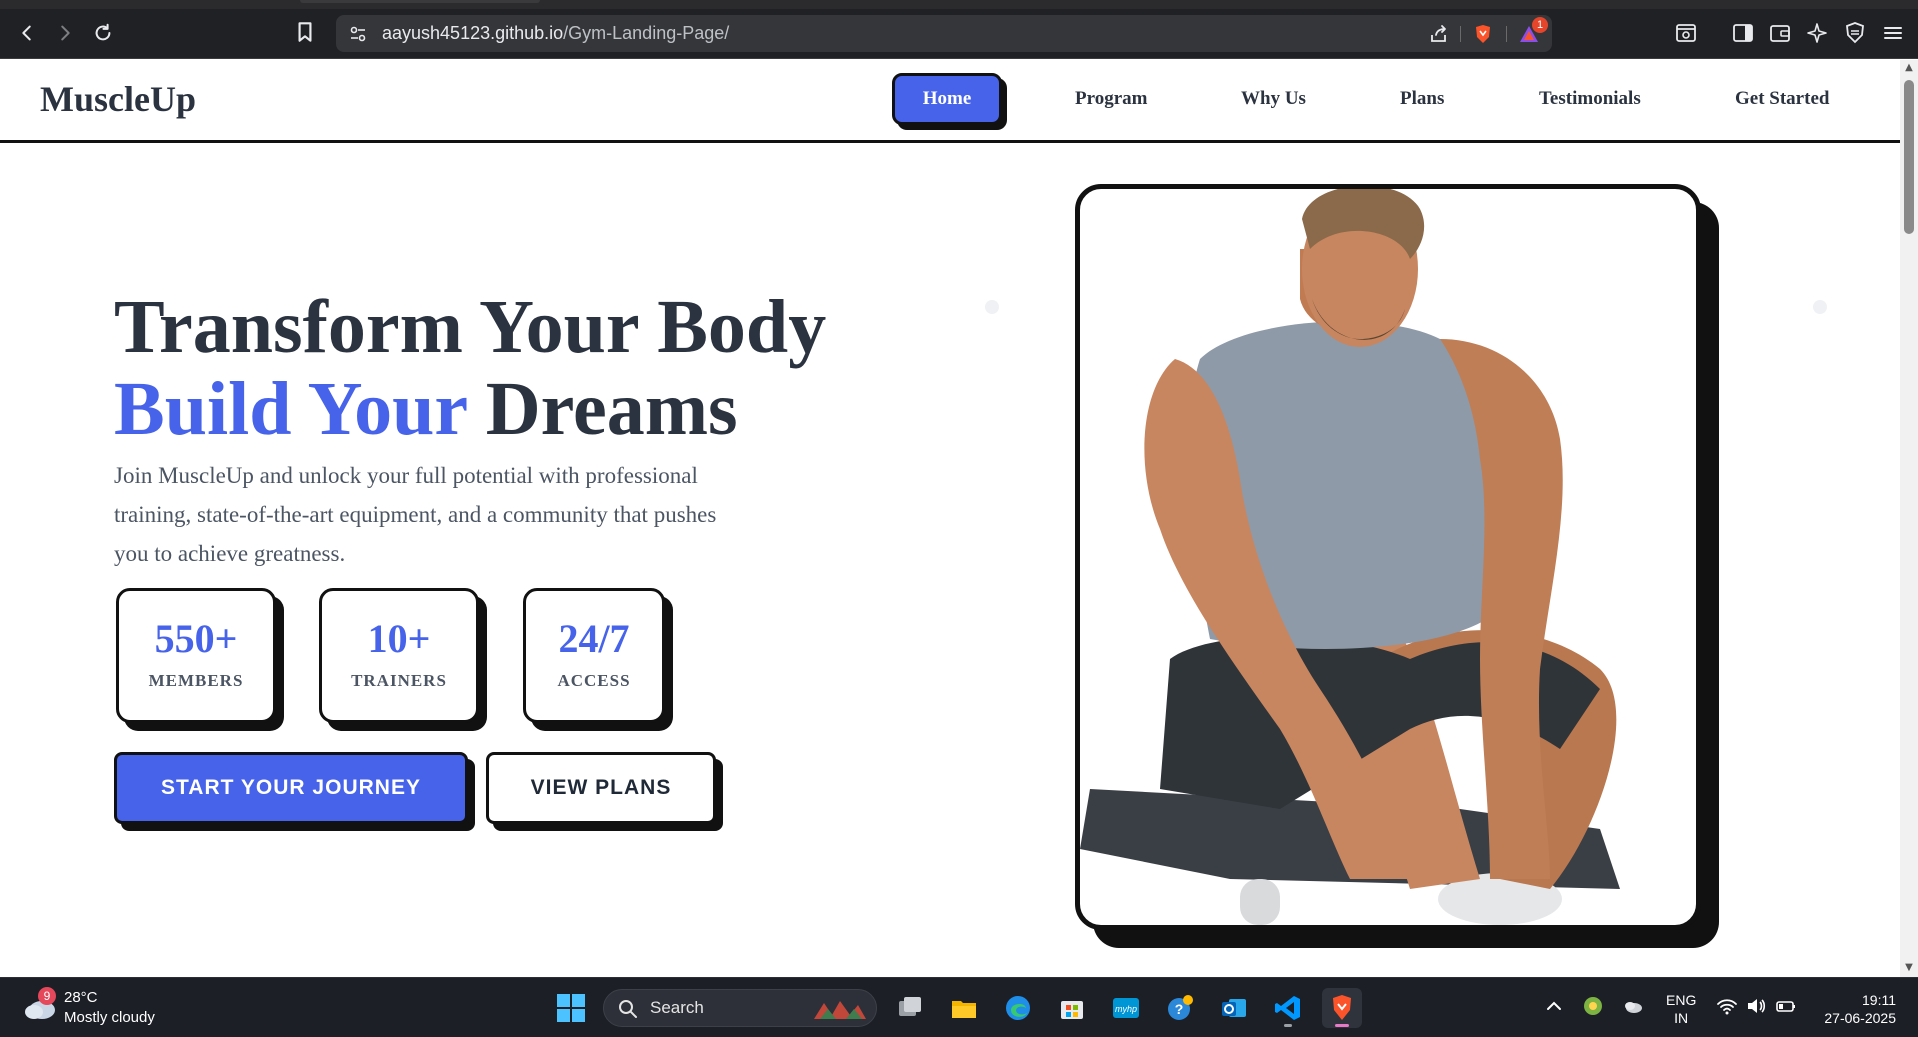 The image size is (1918, 1037). I want to click on clock-time: 19:11, so click(1879, 1000).